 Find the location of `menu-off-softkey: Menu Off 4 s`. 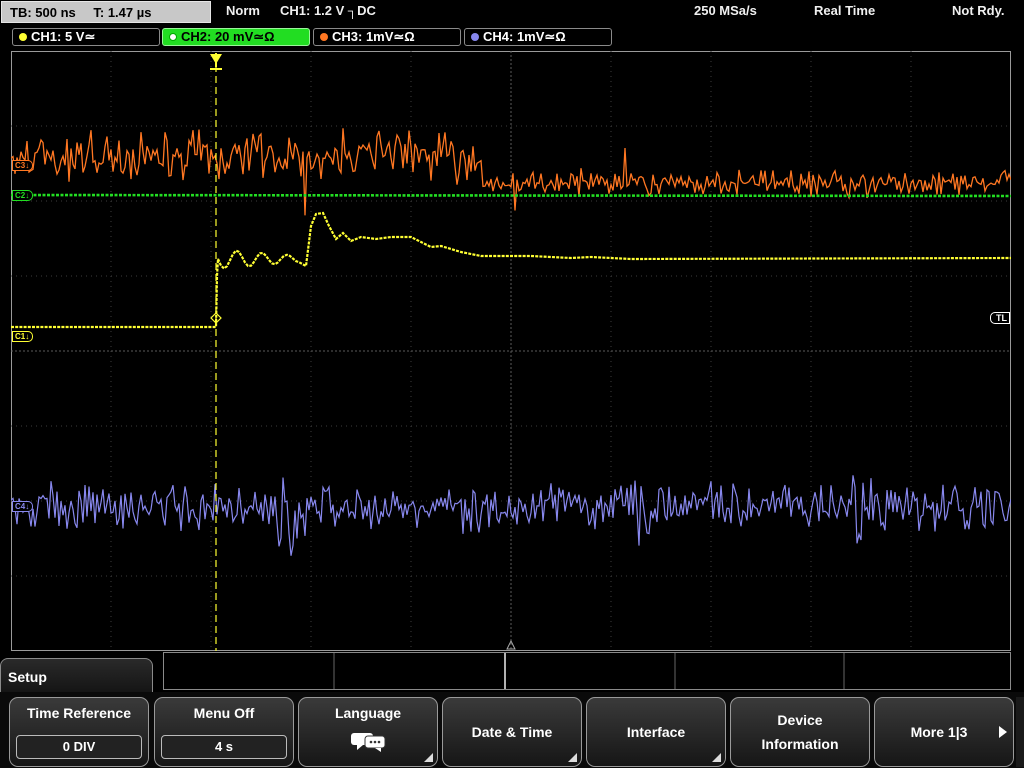

menu-off-softkey: Menu Off 4 s is located at coordinates (224, 732).